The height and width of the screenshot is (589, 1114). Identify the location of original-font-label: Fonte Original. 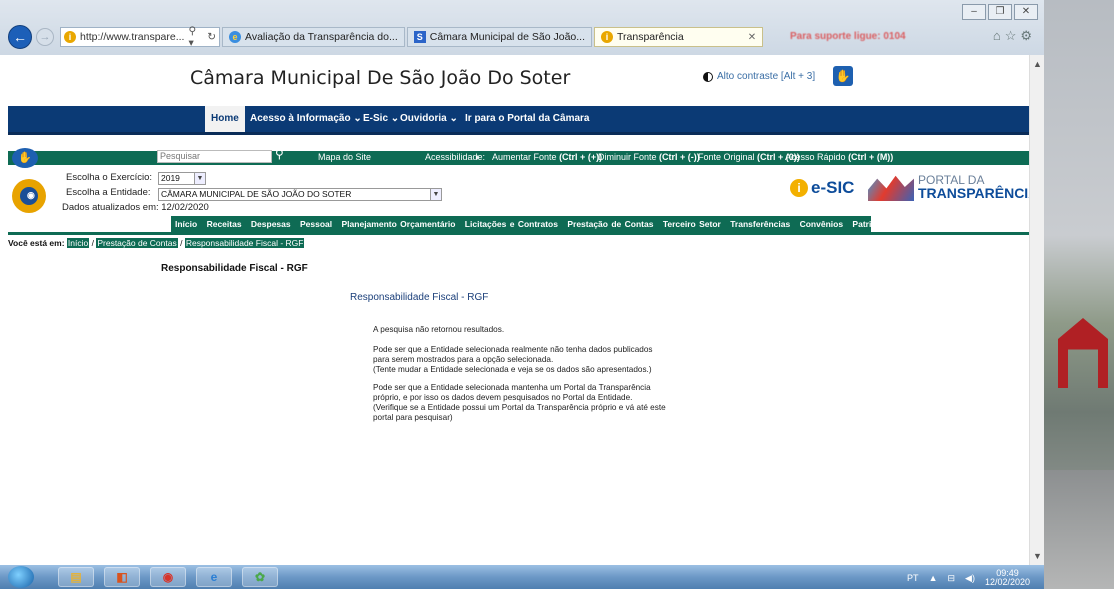
(726, 157).